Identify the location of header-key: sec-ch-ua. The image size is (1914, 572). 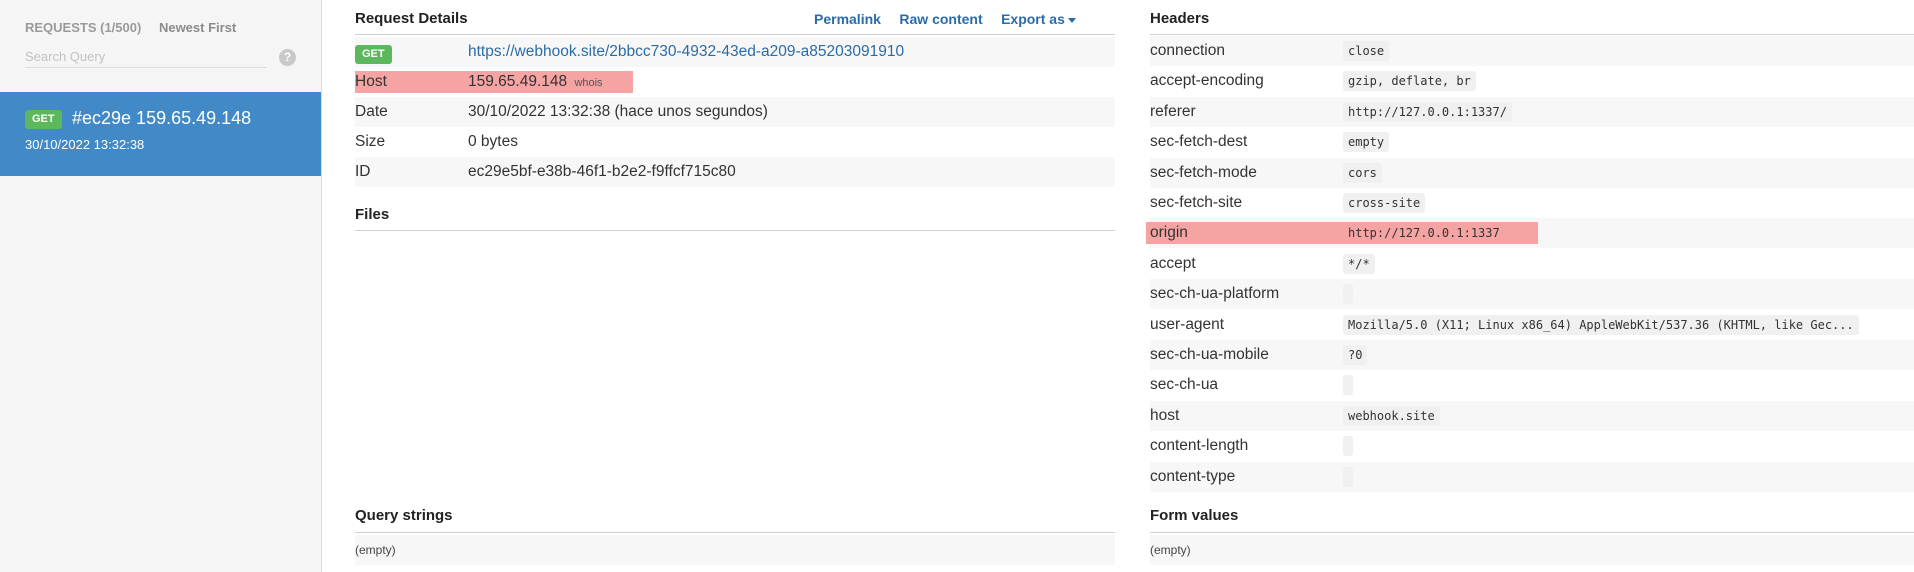
(1184, 385).